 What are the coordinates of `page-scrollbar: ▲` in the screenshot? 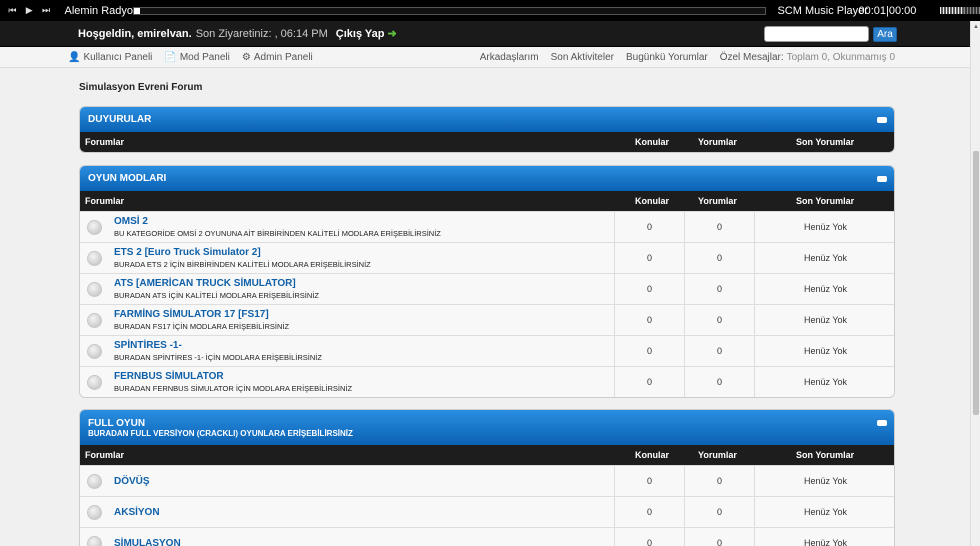 It's located at (975, 283).